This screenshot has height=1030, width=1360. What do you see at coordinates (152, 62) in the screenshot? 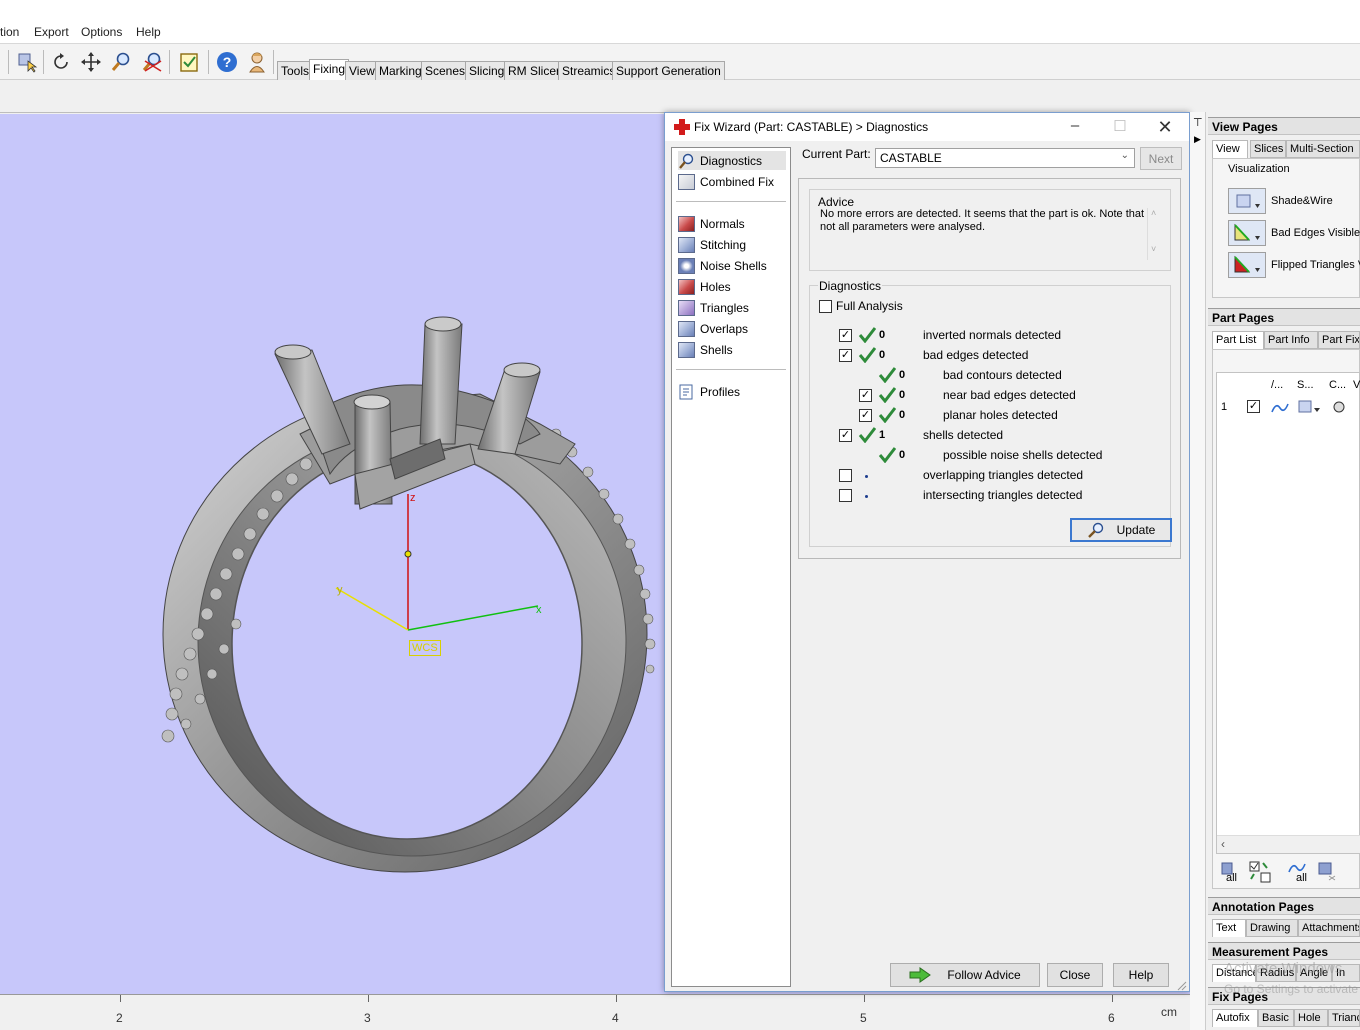
I see `zoom-cancel-icon` at bounding box center [152, 62].